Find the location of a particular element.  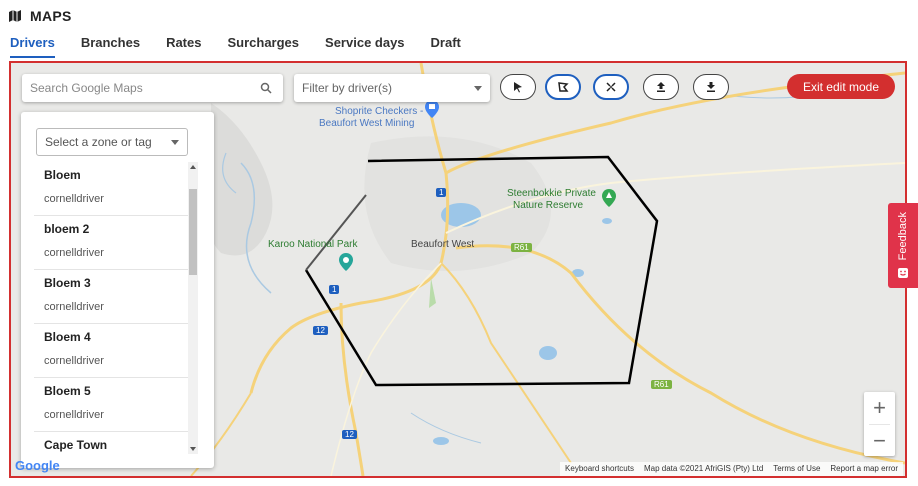

pointer-icon is located at coordinates (518, 87).